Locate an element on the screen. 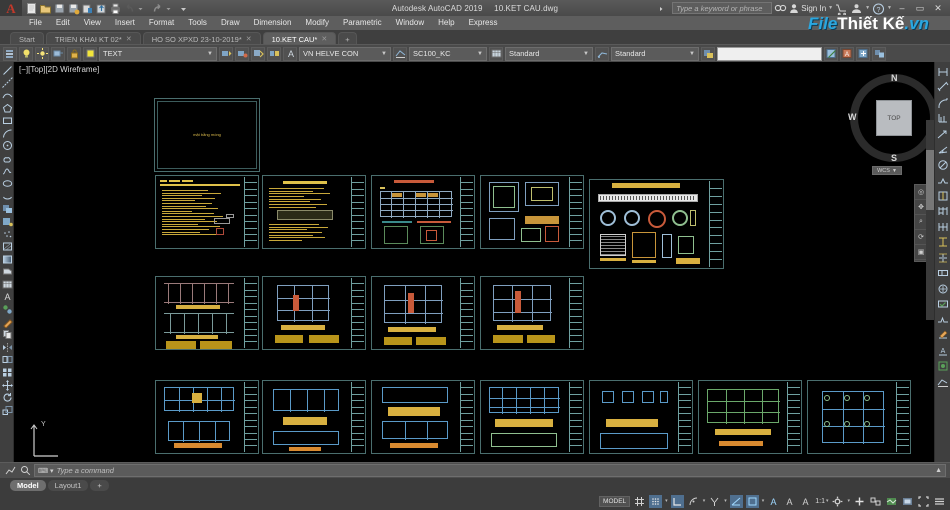 The height and width of the screenshot is (510, 950). aligned-dimension-icon is located at coordinates (943, 88).